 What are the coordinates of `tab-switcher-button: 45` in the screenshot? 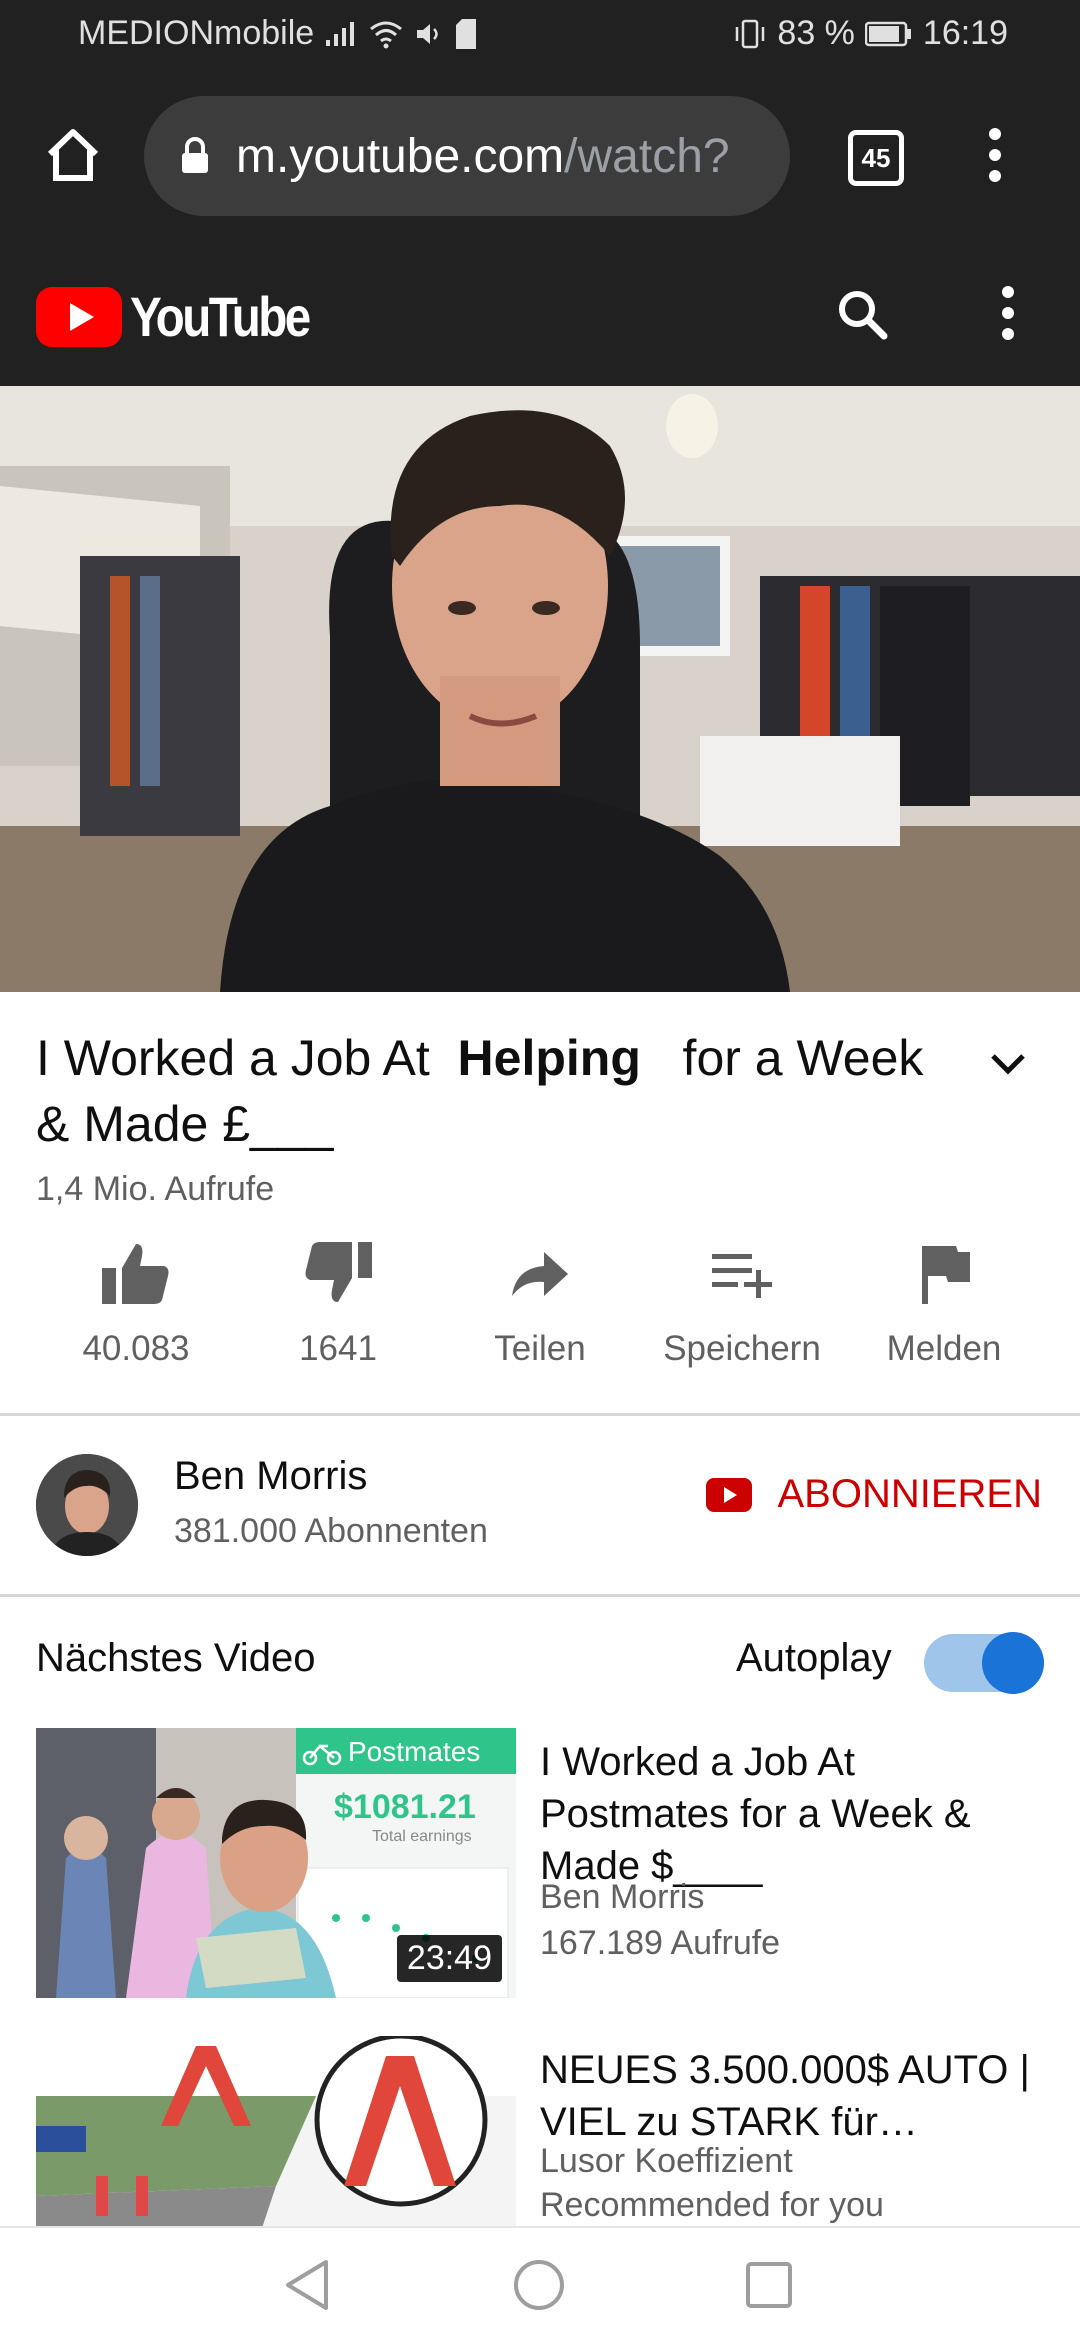 It's located at (876, 158).